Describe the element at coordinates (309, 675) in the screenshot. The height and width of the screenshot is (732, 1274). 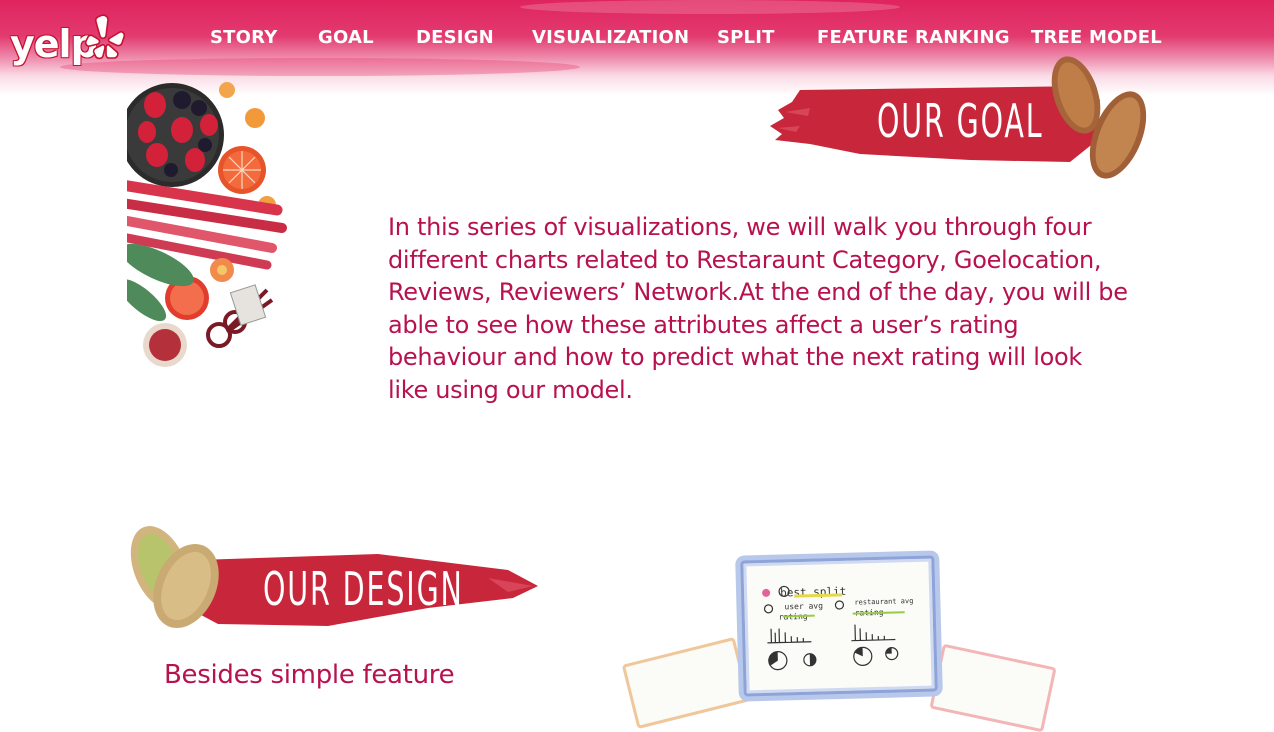
I see `design-description: Besides simple feature` at that location.